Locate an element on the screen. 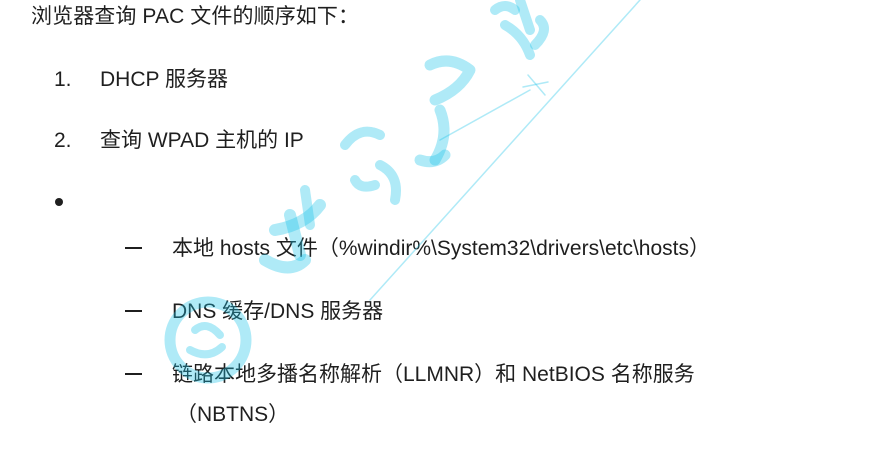 The height and width of the screenshot is (449, 881). list-number: 2. is located at coordinates (63, 140).